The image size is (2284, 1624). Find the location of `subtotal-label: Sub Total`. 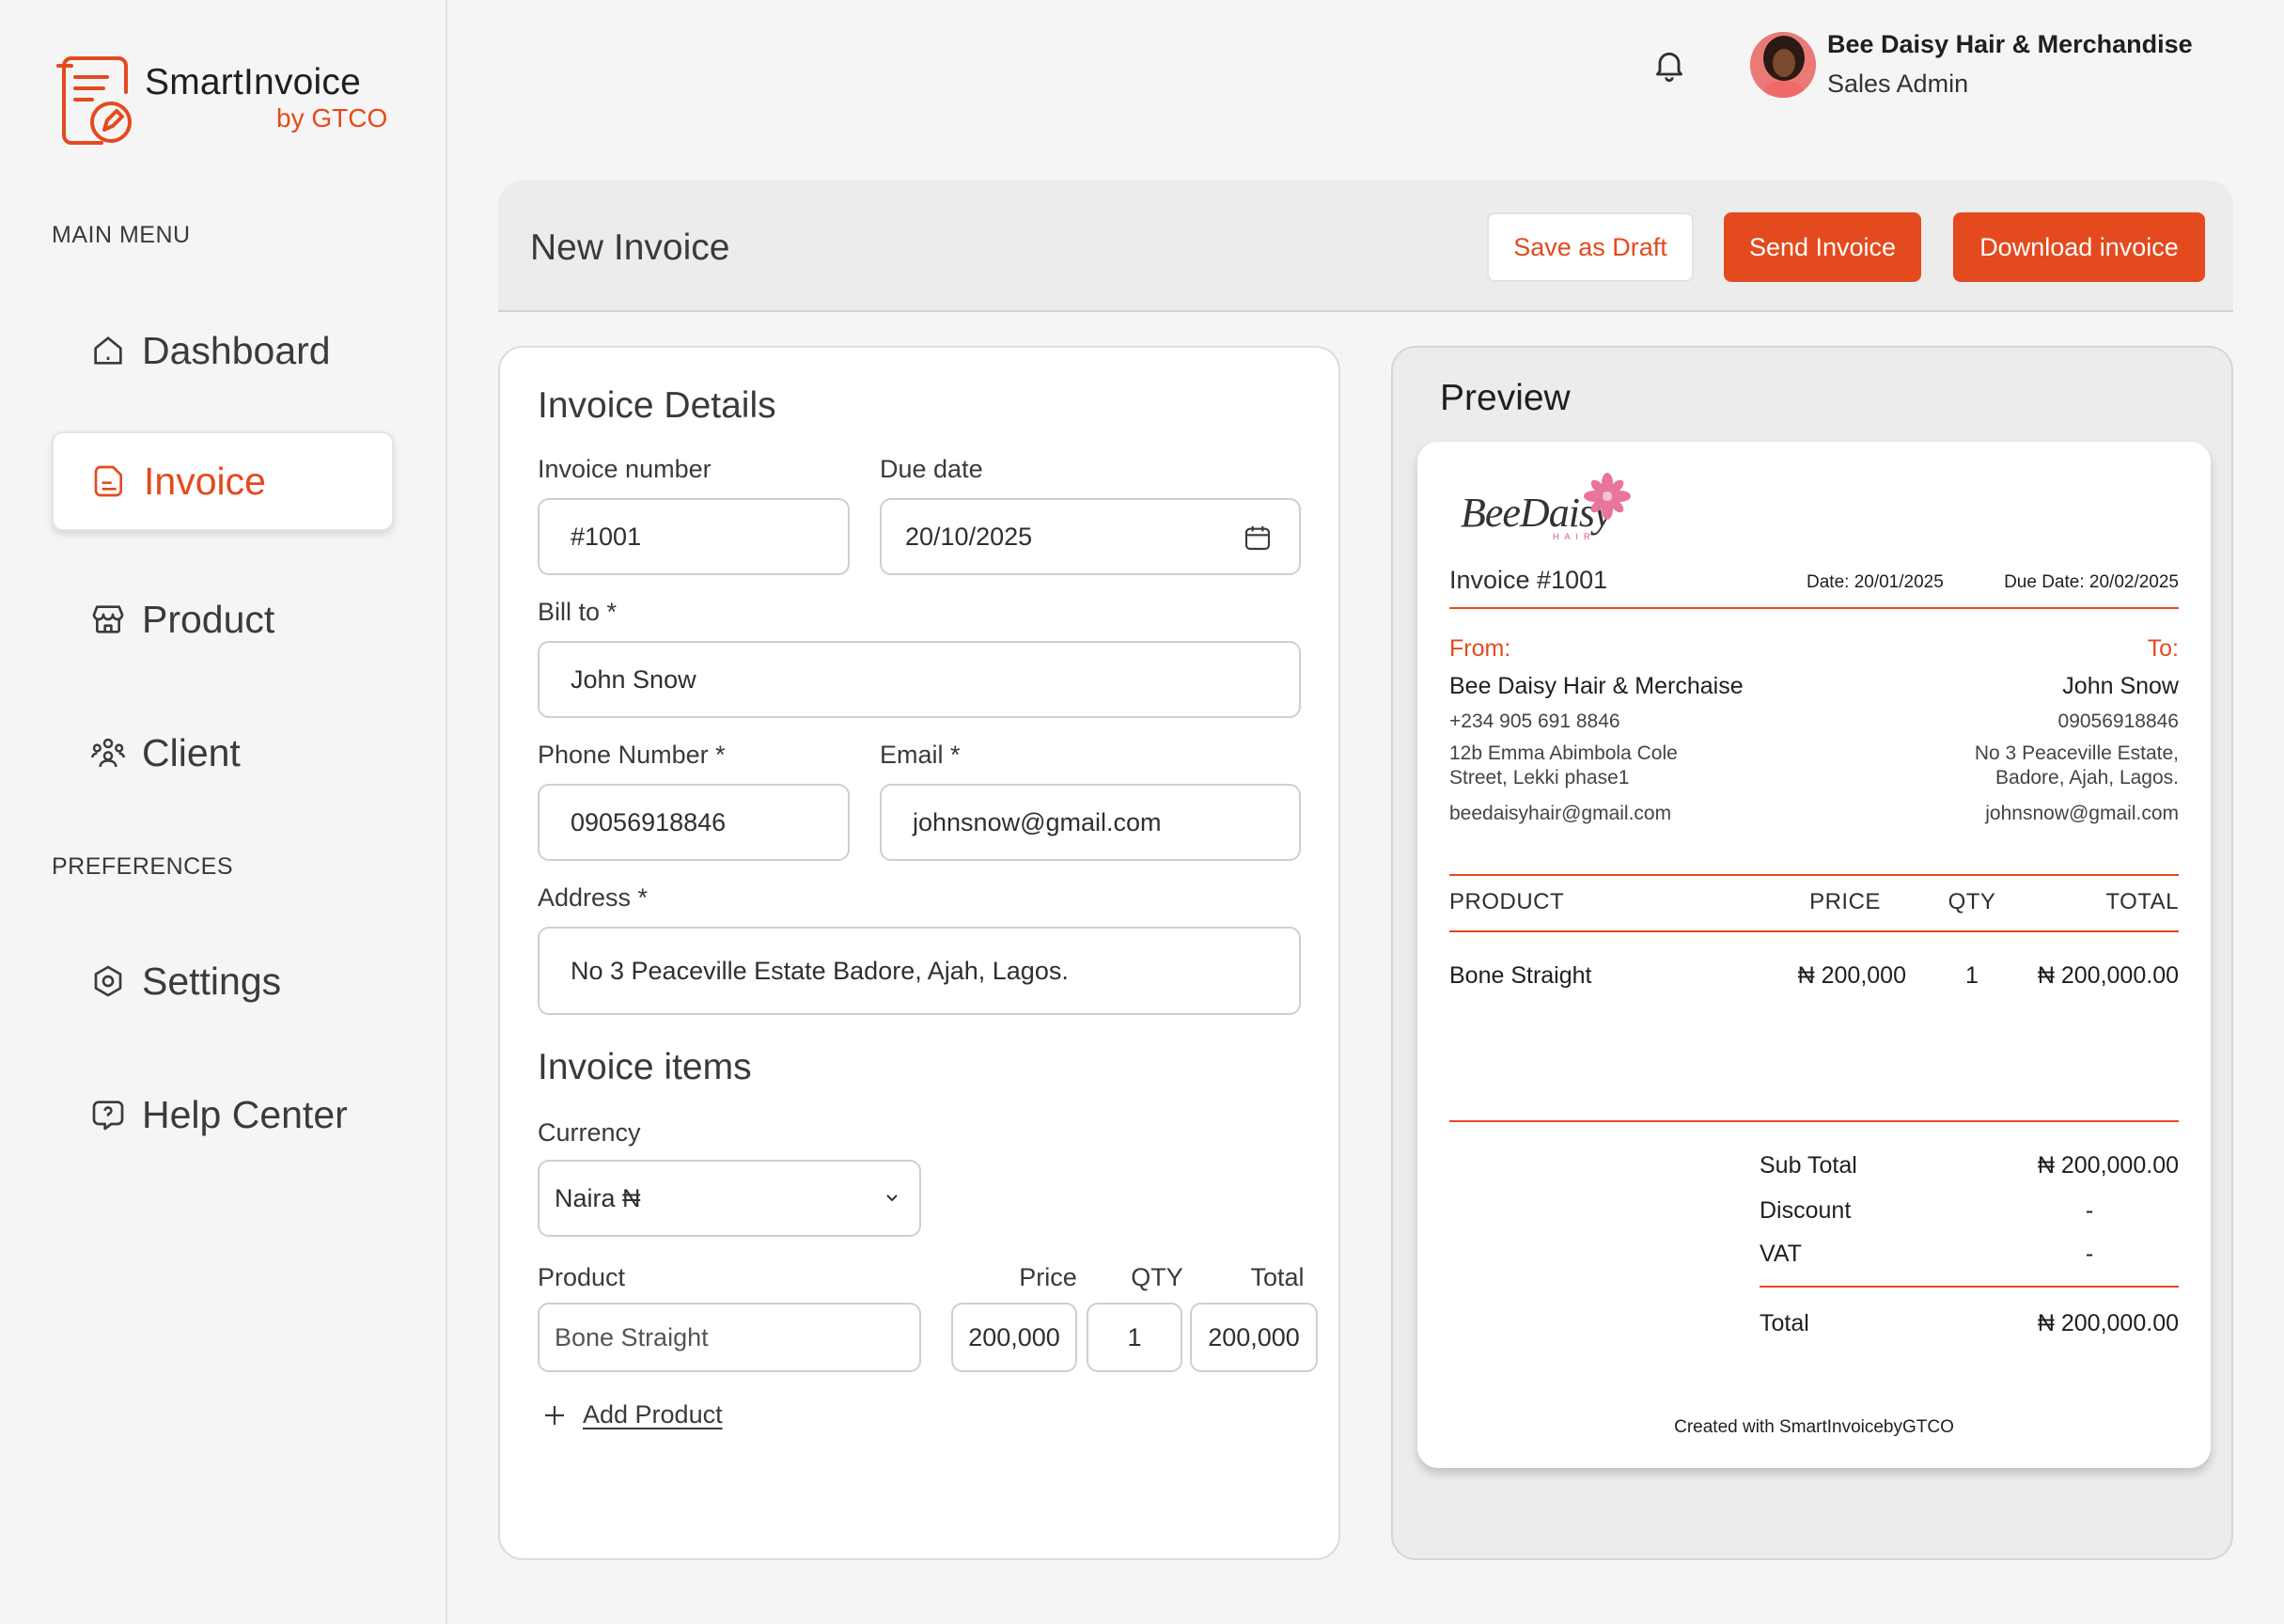

subtotal-label: Sub Total is located at coordinates (1808, 1165).